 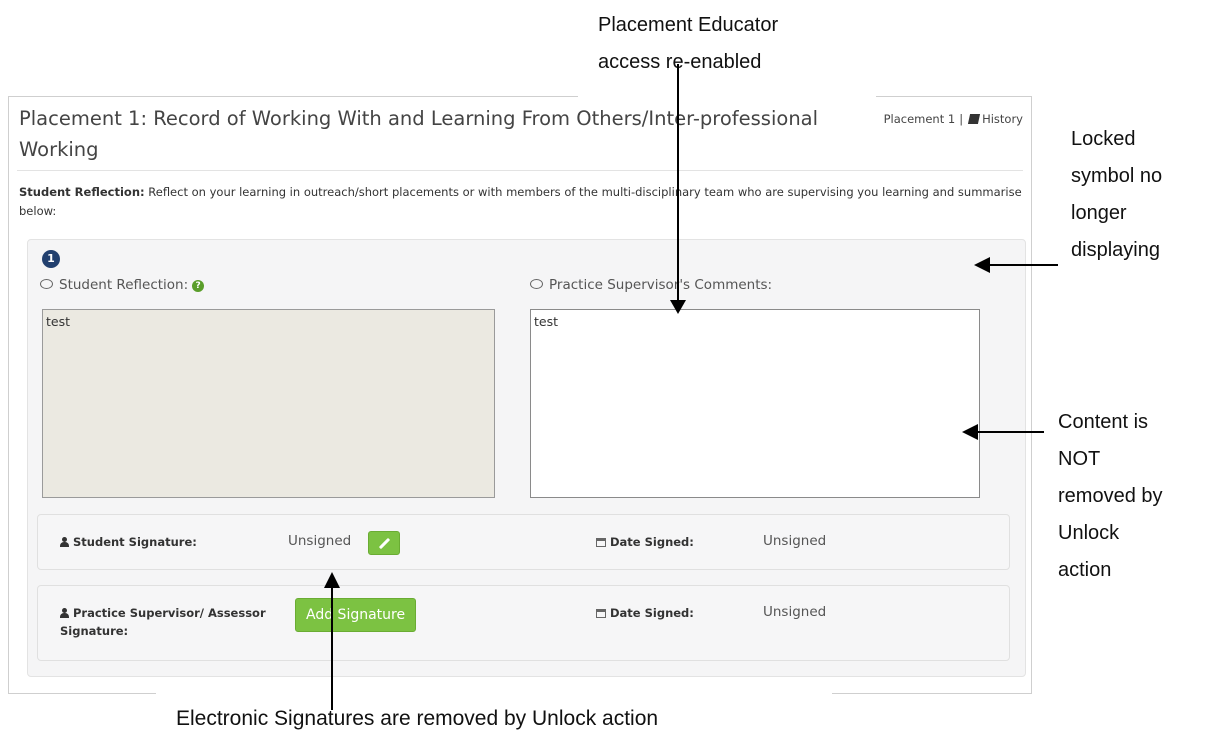 What do you see at coordinates (974, 119) in the screenshot?
I see `book-icon` at bounding box center [974, 119].